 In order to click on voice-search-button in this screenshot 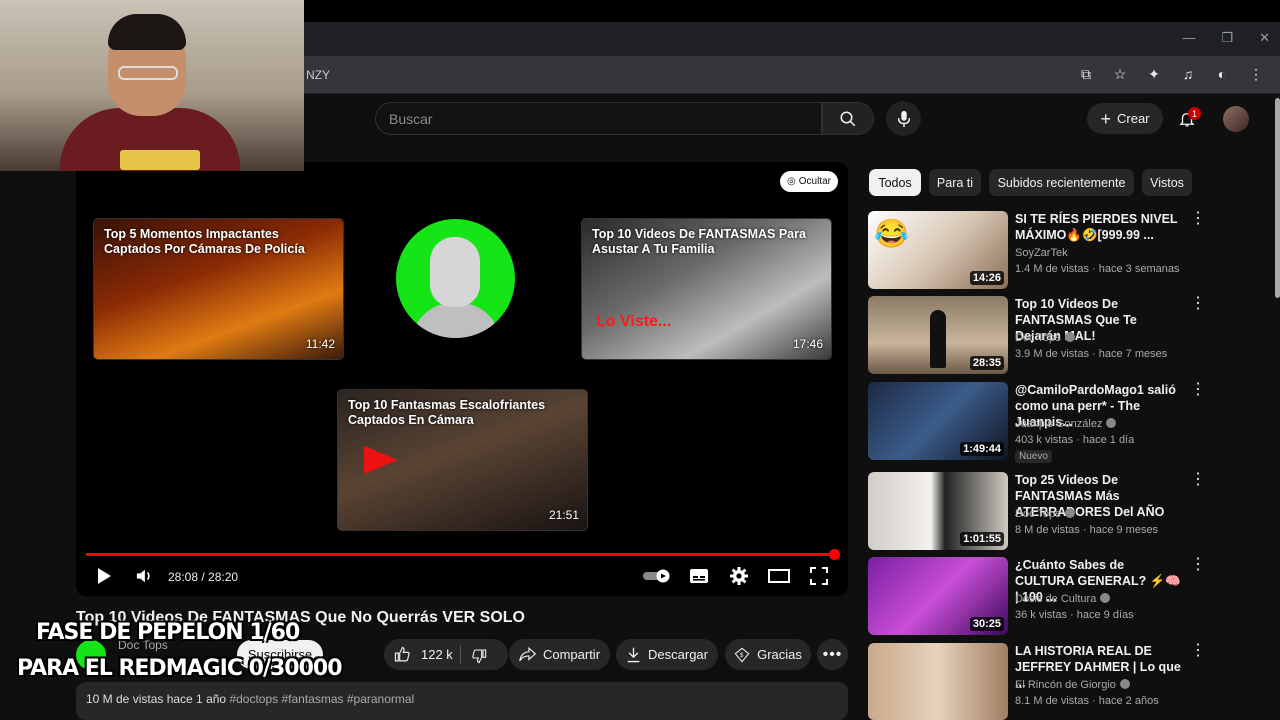, I will do `click(903, 118)`.